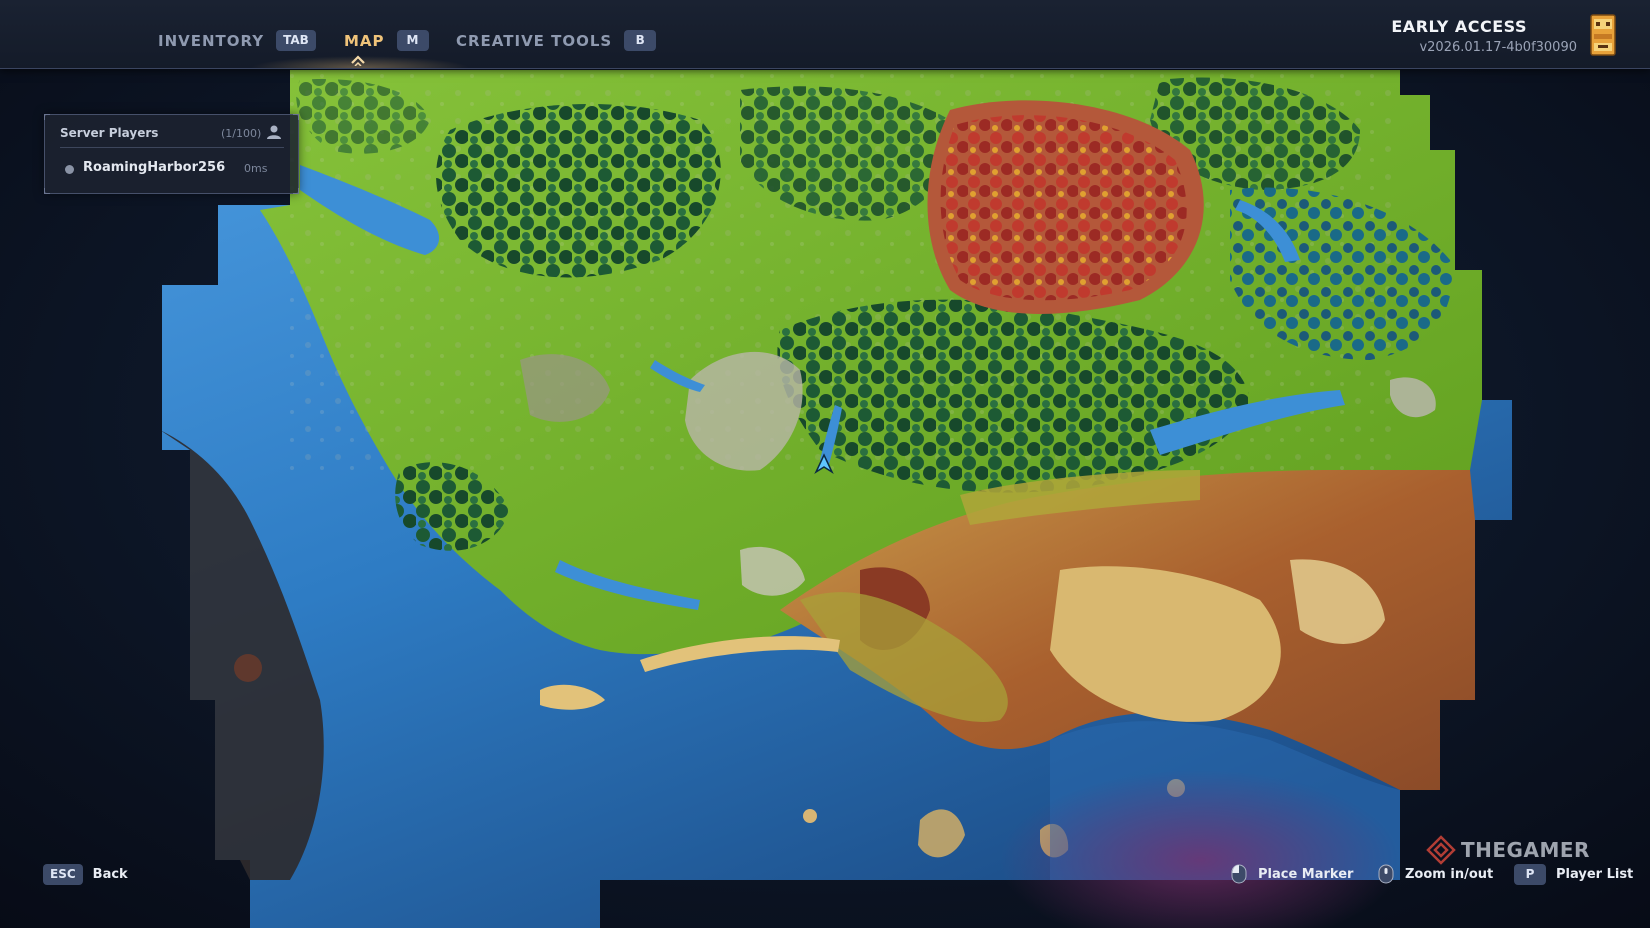 The height and width of the screenshot is (928, 1650). Describe the element at coordinates (640, 40) in the screenshot. I see `tab-creative-tools-key: B` at that location.